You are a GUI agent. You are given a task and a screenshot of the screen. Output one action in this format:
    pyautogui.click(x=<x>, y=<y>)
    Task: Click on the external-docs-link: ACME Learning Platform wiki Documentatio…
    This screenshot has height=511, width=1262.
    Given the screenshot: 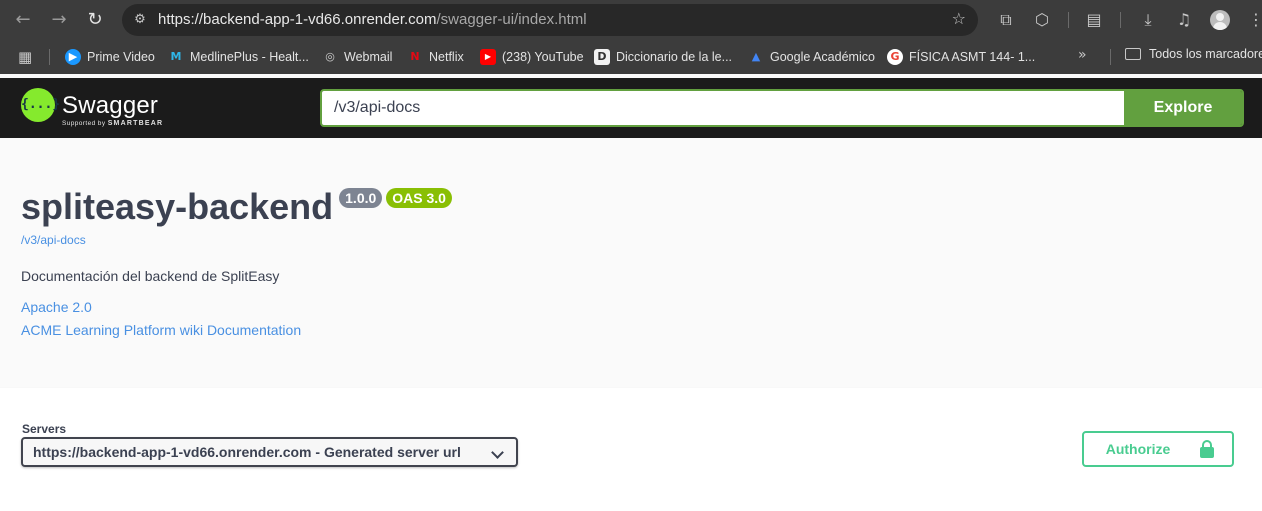 What is the action you would take?
    pyautogui.click(x=161, y=330)
    